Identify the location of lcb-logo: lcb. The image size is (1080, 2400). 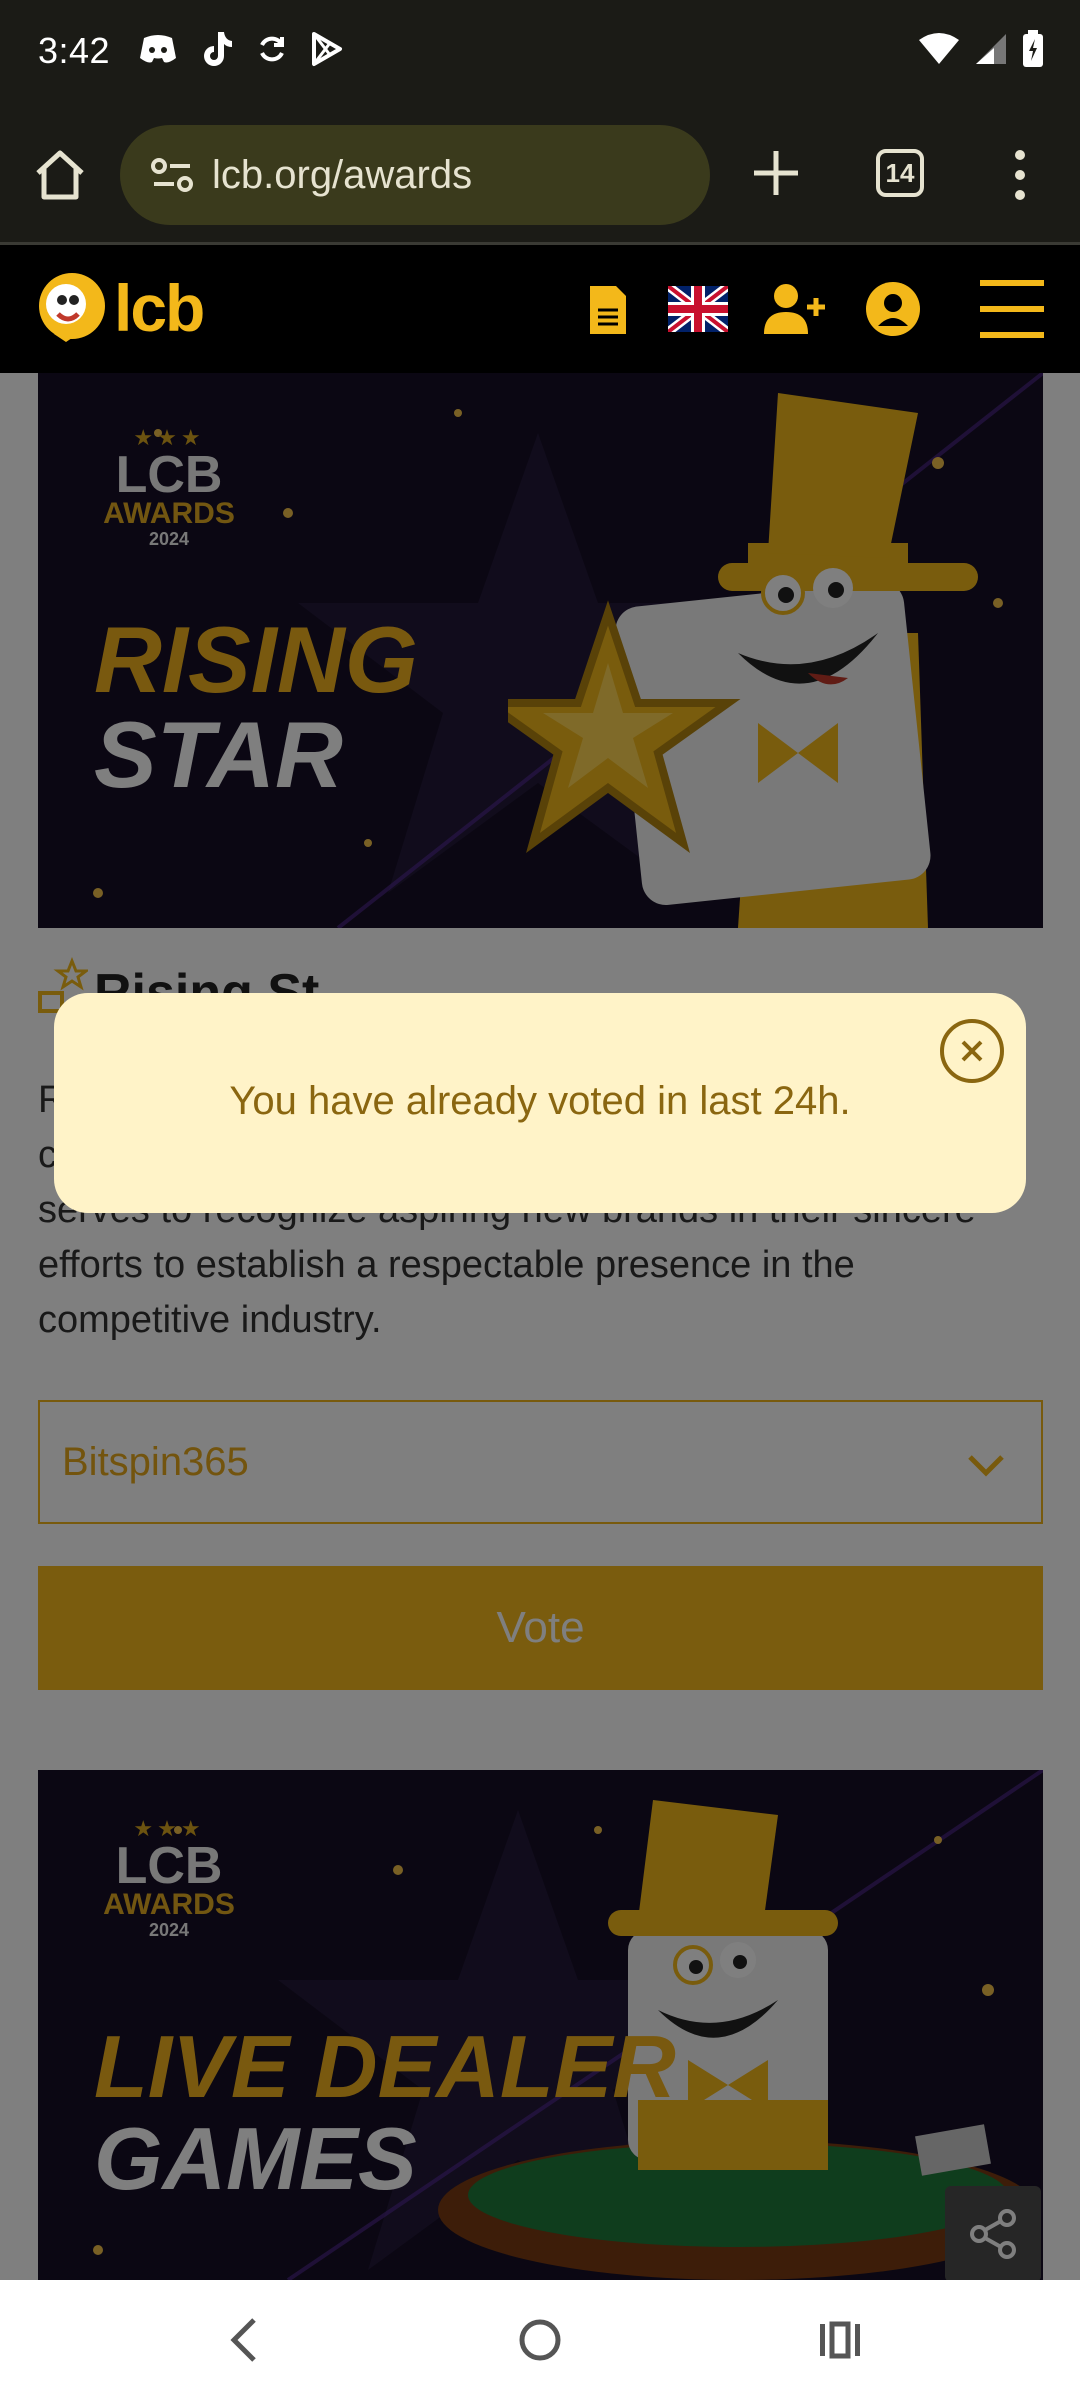
(120, 308).